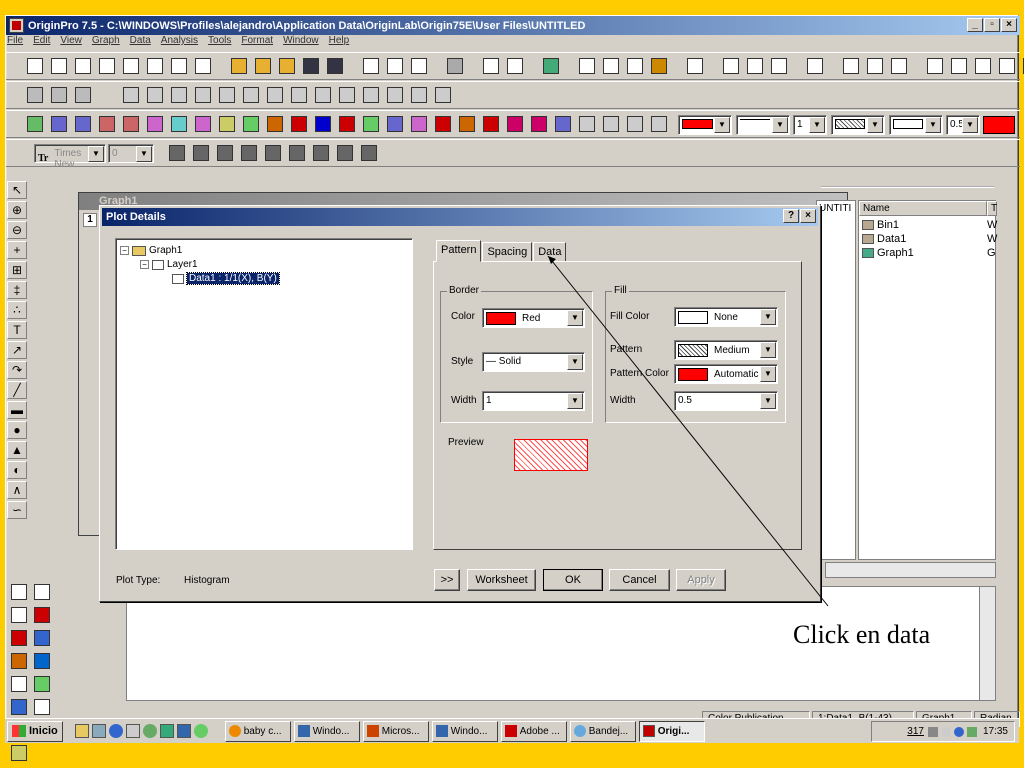  What do you see at coordinates (459, 251) in the screenshot?
I see `tab-pattern: Pattern` at bounding box center [459, 251].